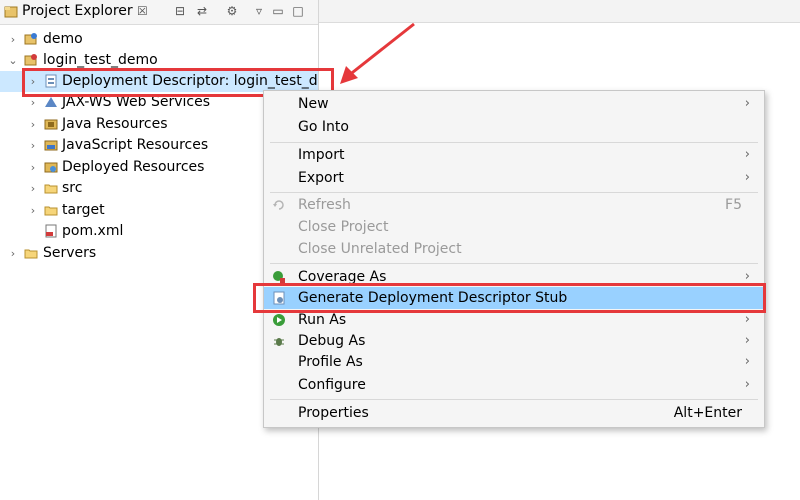 The image size is (800, 500). I want to click on deployed-icon, so click(51, 167).